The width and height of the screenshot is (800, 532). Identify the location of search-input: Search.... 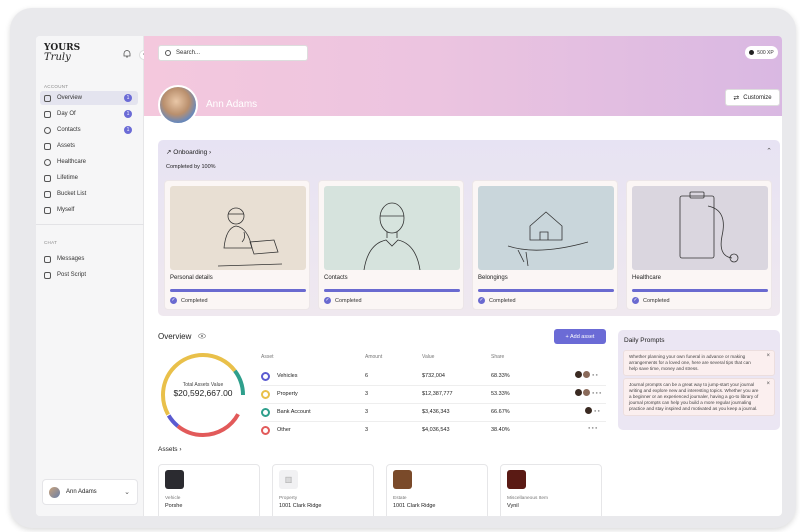
(233, 53).